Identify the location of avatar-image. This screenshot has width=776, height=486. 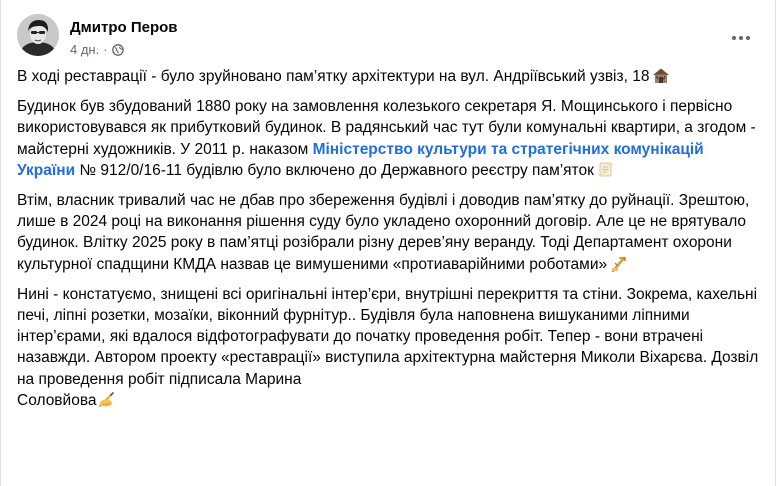
(38, 35).